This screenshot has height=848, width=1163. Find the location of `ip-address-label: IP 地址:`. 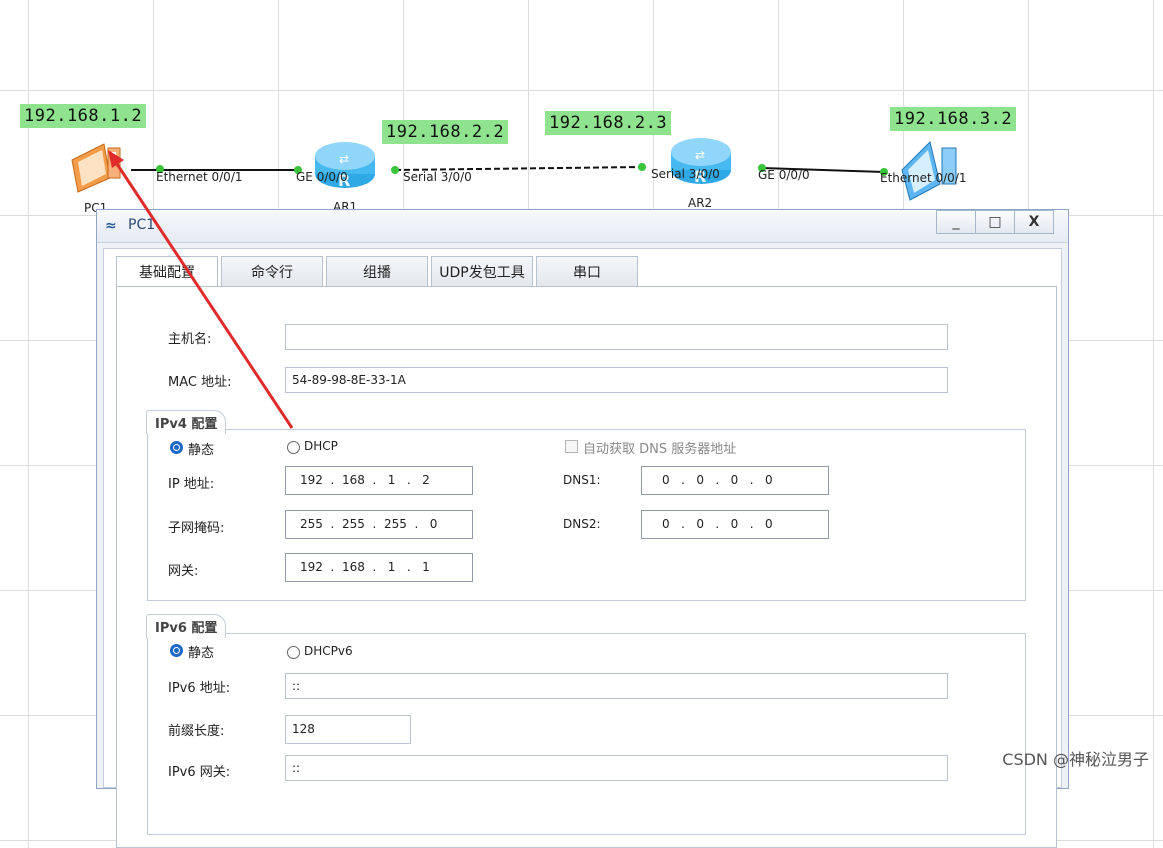

ip-address-label: IP 地址: is located at coordinates (191, 484).